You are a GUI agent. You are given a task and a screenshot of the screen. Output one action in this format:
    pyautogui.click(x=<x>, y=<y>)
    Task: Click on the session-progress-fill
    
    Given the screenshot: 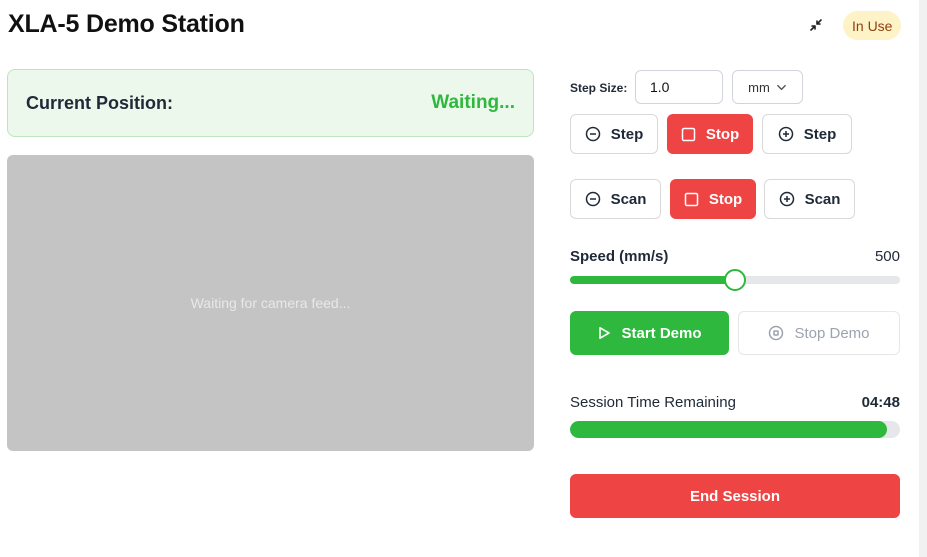 What is the action you would take?
    pyautogui.click(x=728, y=429)
    